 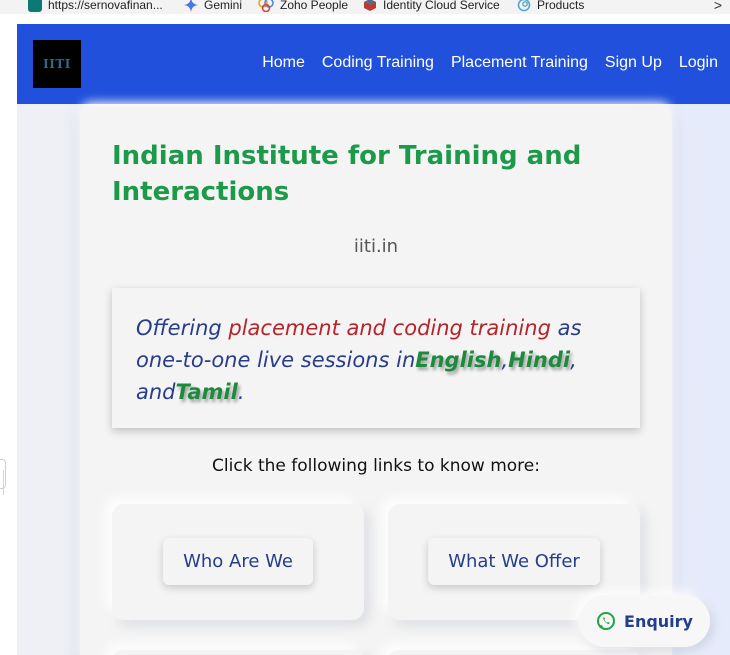 I want to click on bookmark-label: Identity Cloud Service, so click(x=441, y=6).